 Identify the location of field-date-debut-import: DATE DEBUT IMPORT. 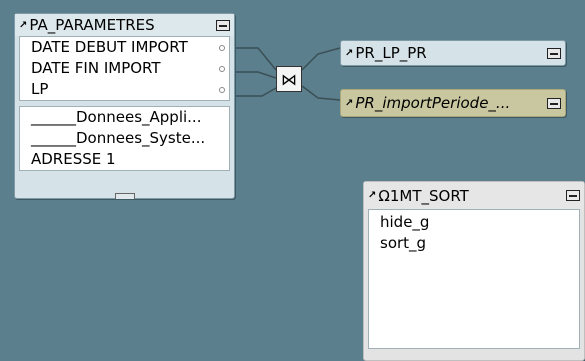
(124, 47).